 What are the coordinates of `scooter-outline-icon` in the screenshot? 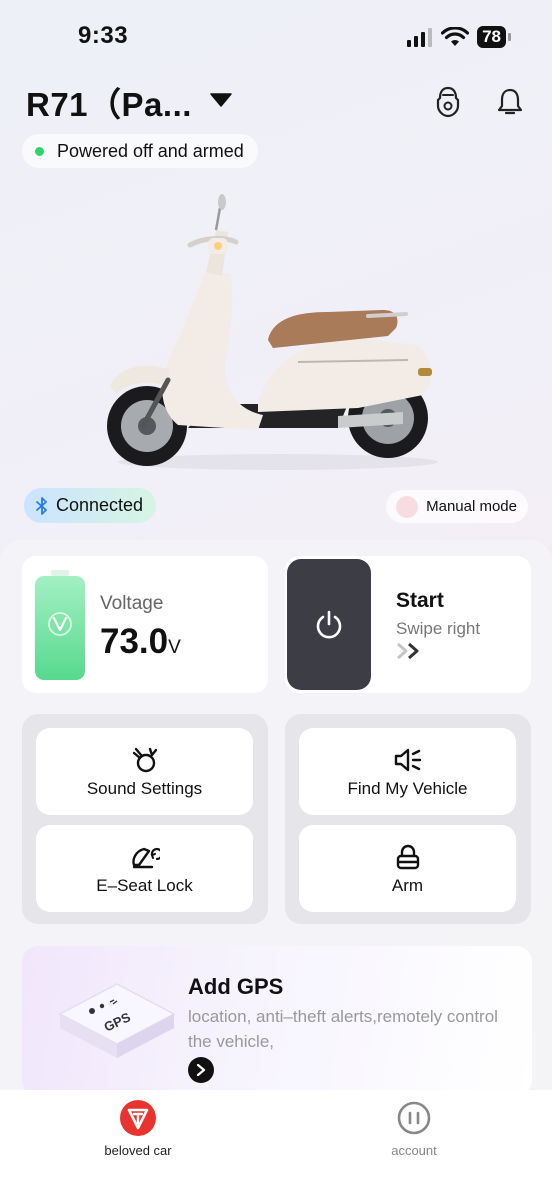 It's located at (448, 102).